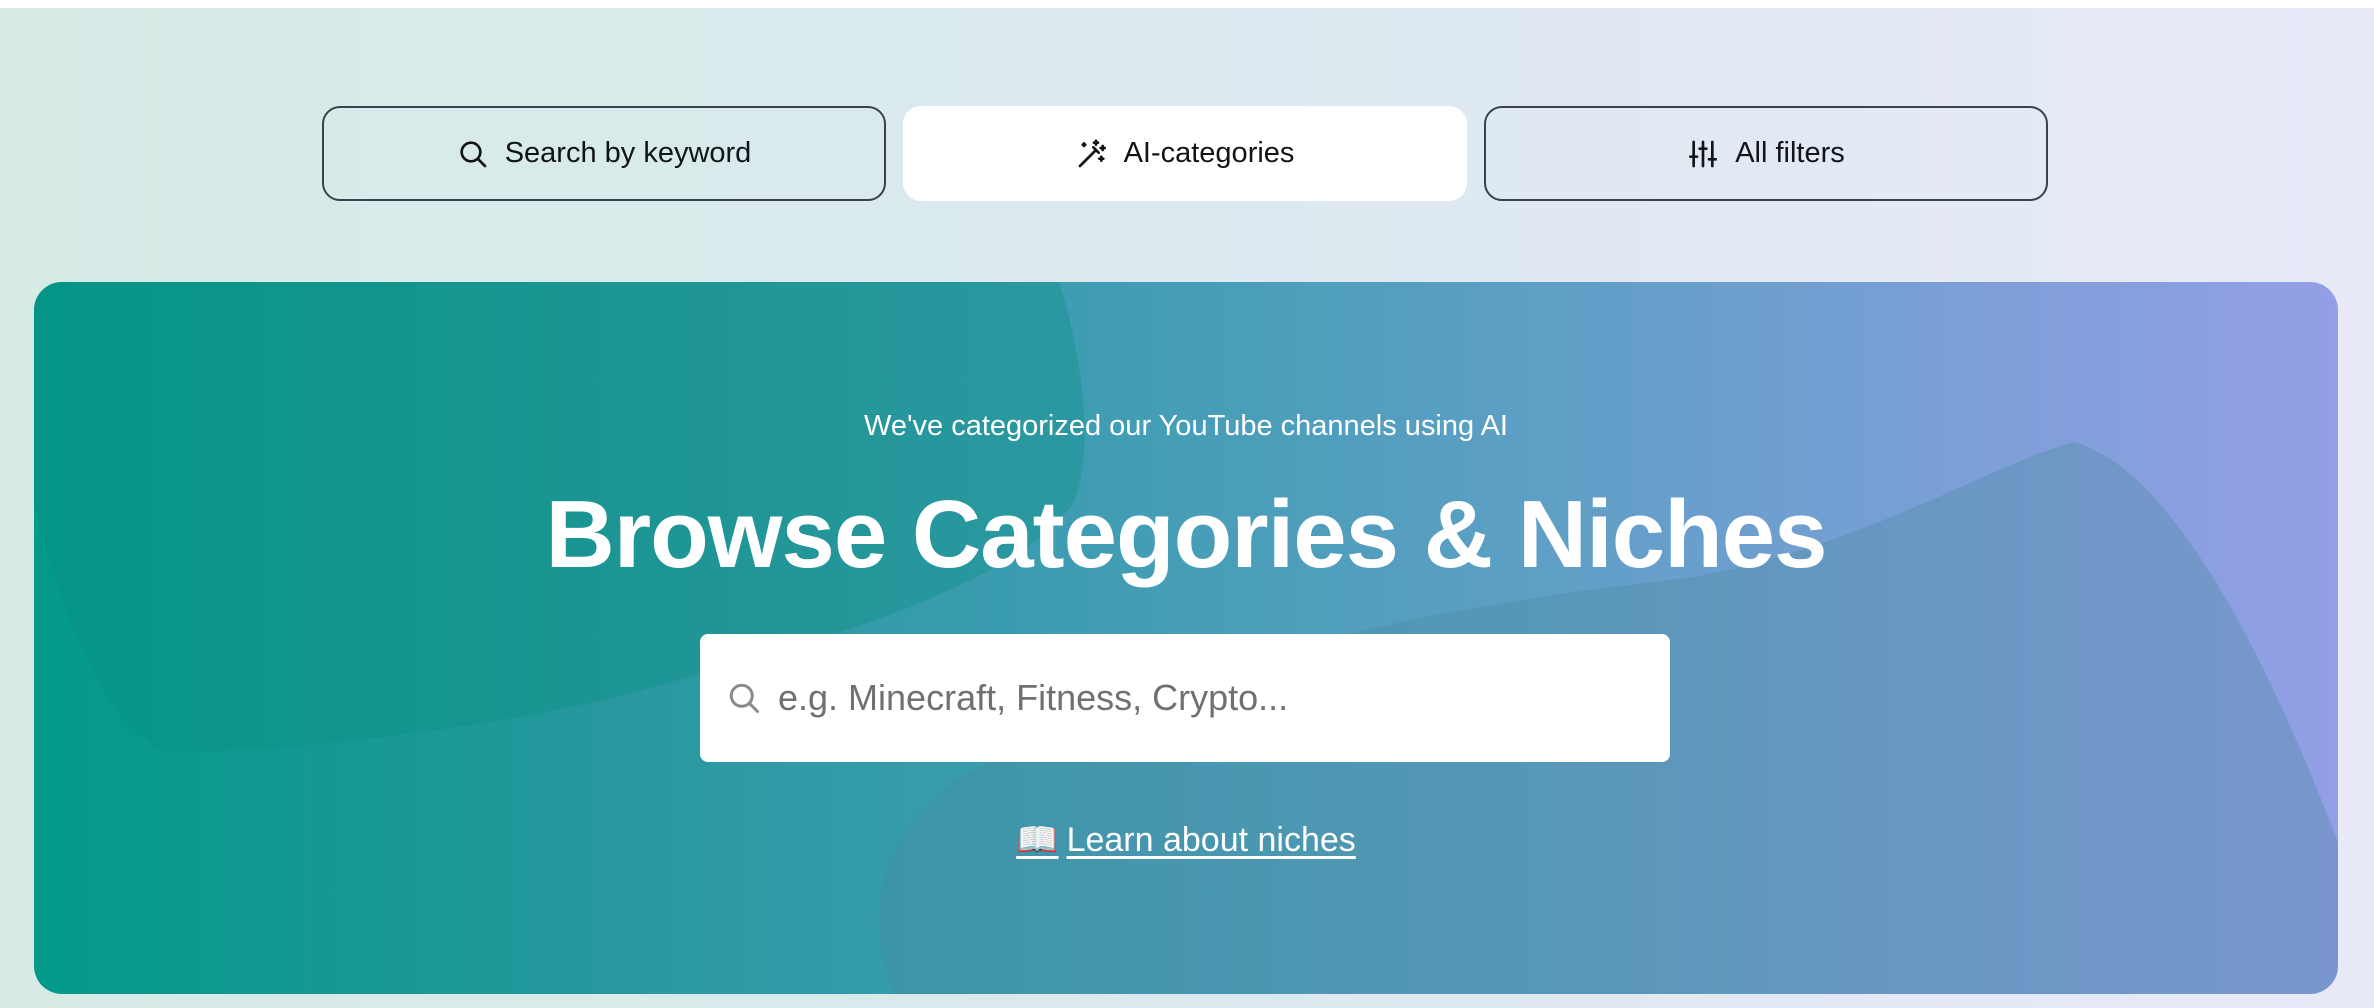 The height and width of the screenshot is (1008, 2374). I want to click on magic-wand-icon, so click(1092, 154).